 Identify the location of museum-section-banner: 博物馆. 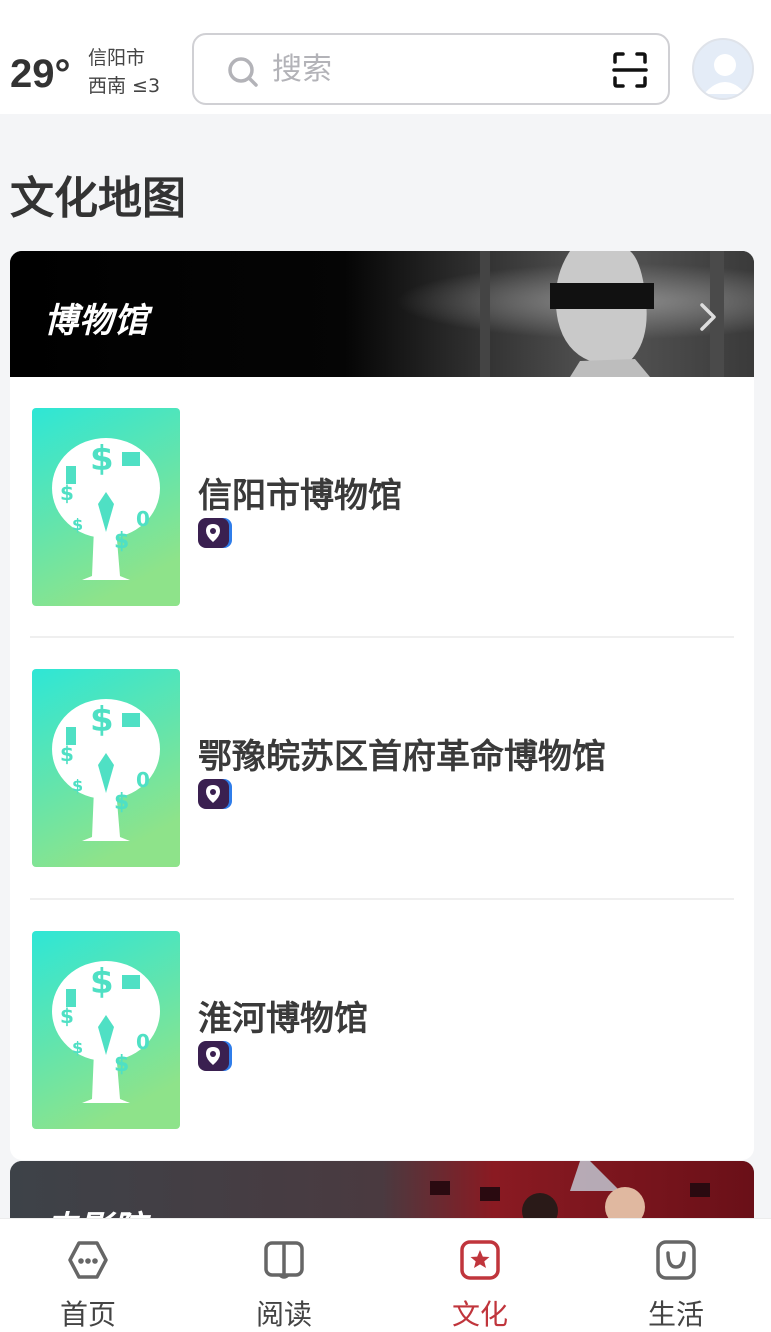
(382, 314).